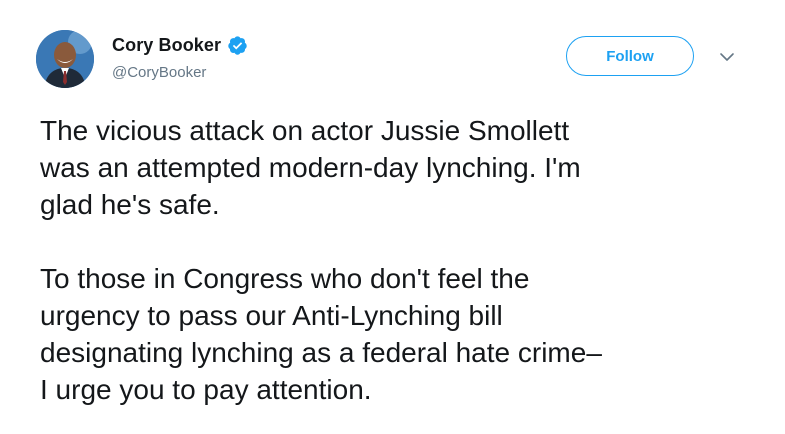  I want to click on tweet-line: glad he's safe., so click(130, 204).